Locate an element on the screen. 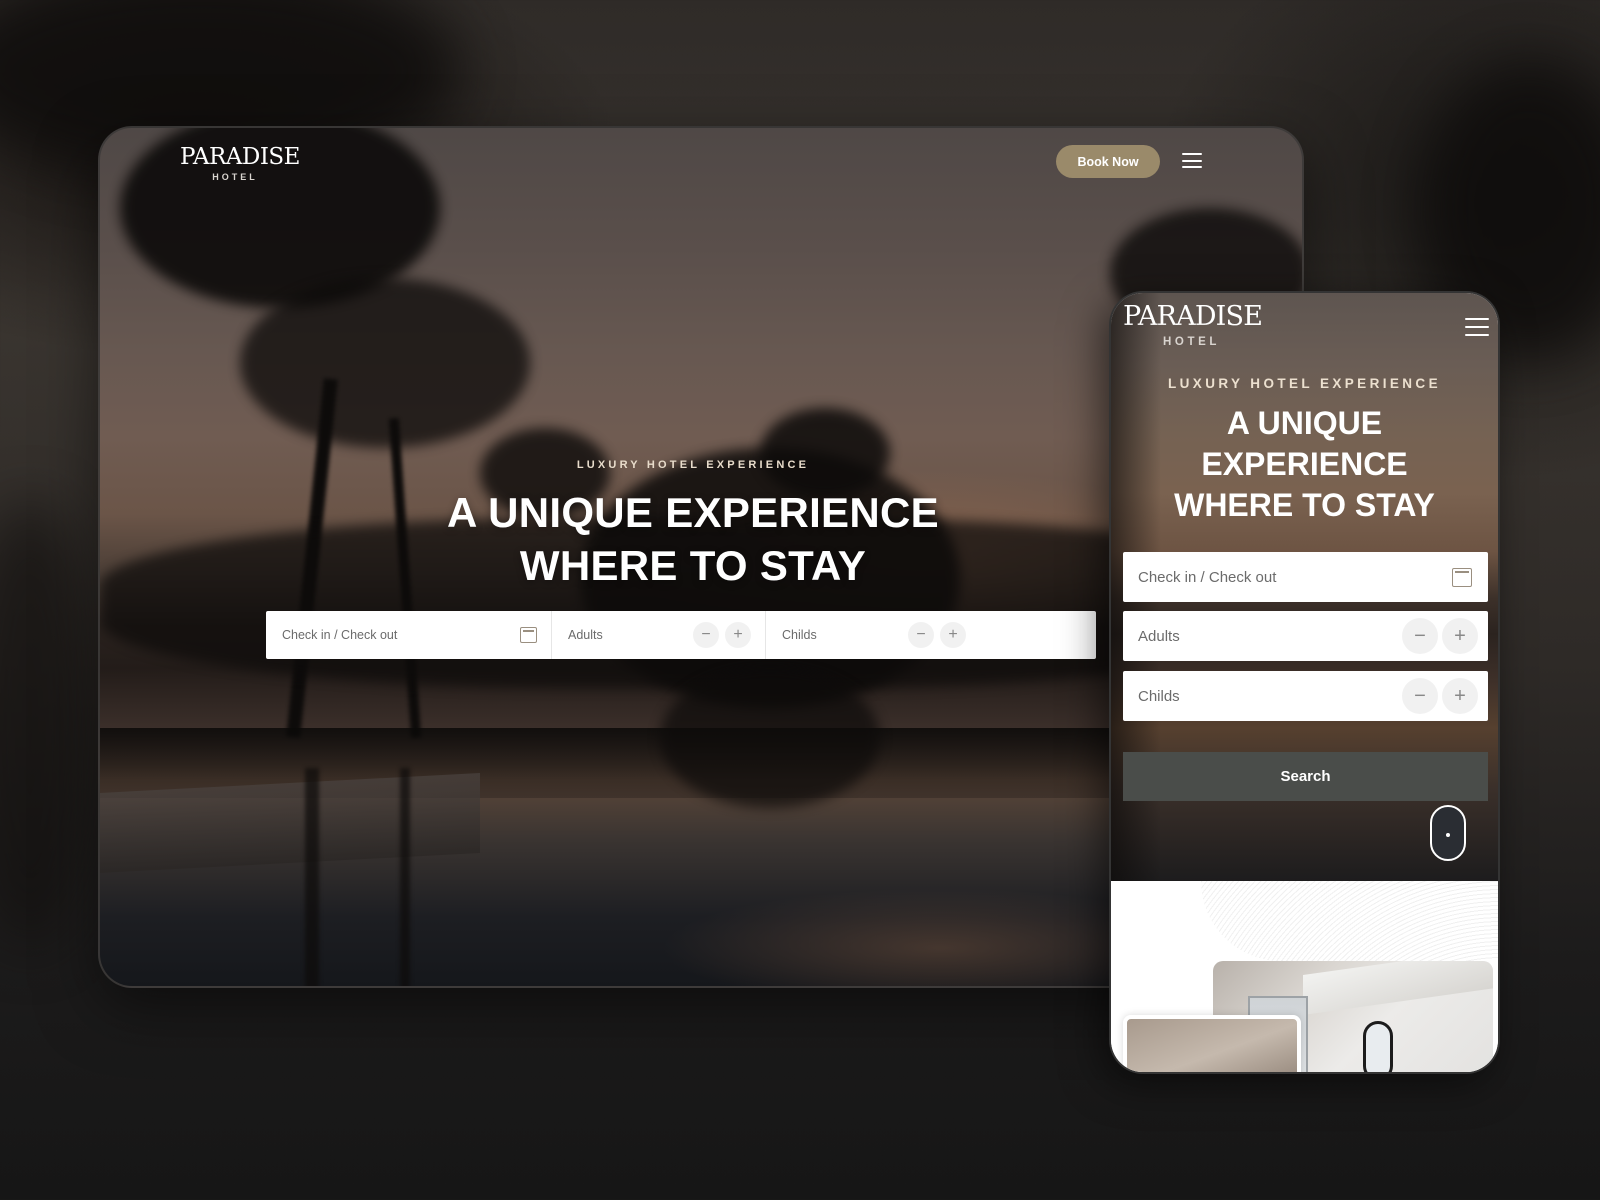 The height and width of the screenshot is (1200, 1600). hero-eyebrow: LUXURY HOTEL EXPERIENCE is located at coordinates (1304, 383).